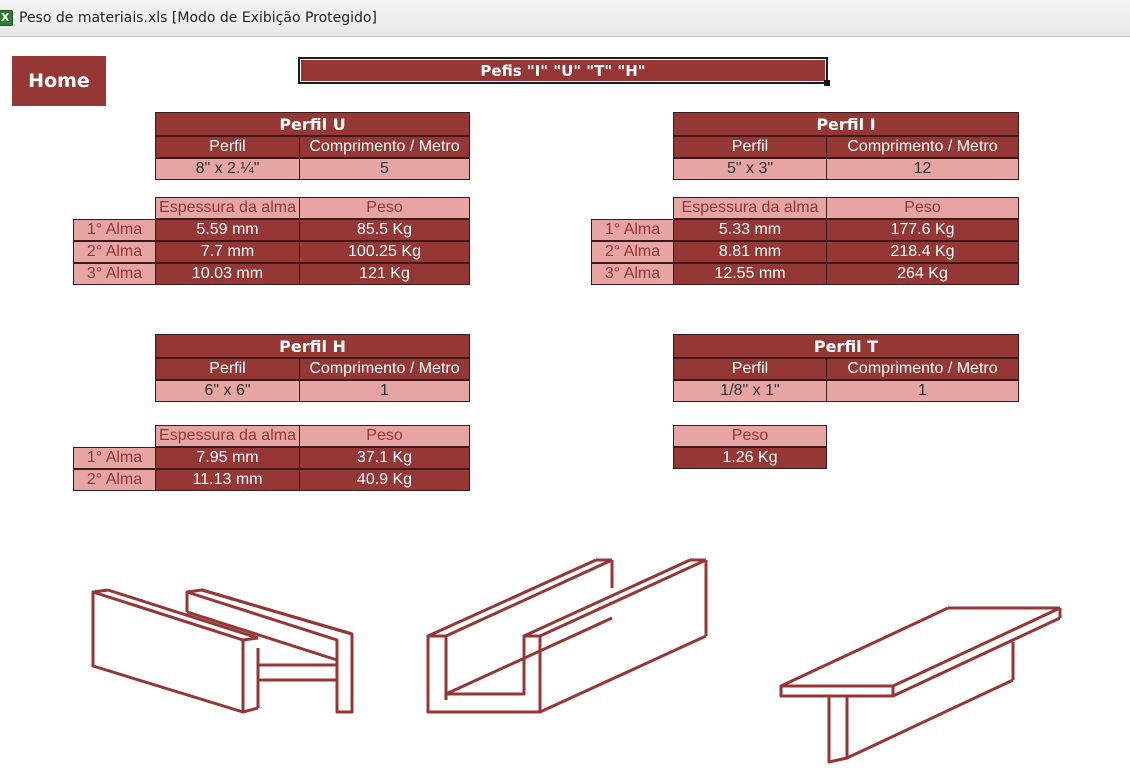 Image resolution: width=1130 pixels, height=778 pixels. I want to click on perfil-u-row-label: 2° Alma, so click(114, 252).